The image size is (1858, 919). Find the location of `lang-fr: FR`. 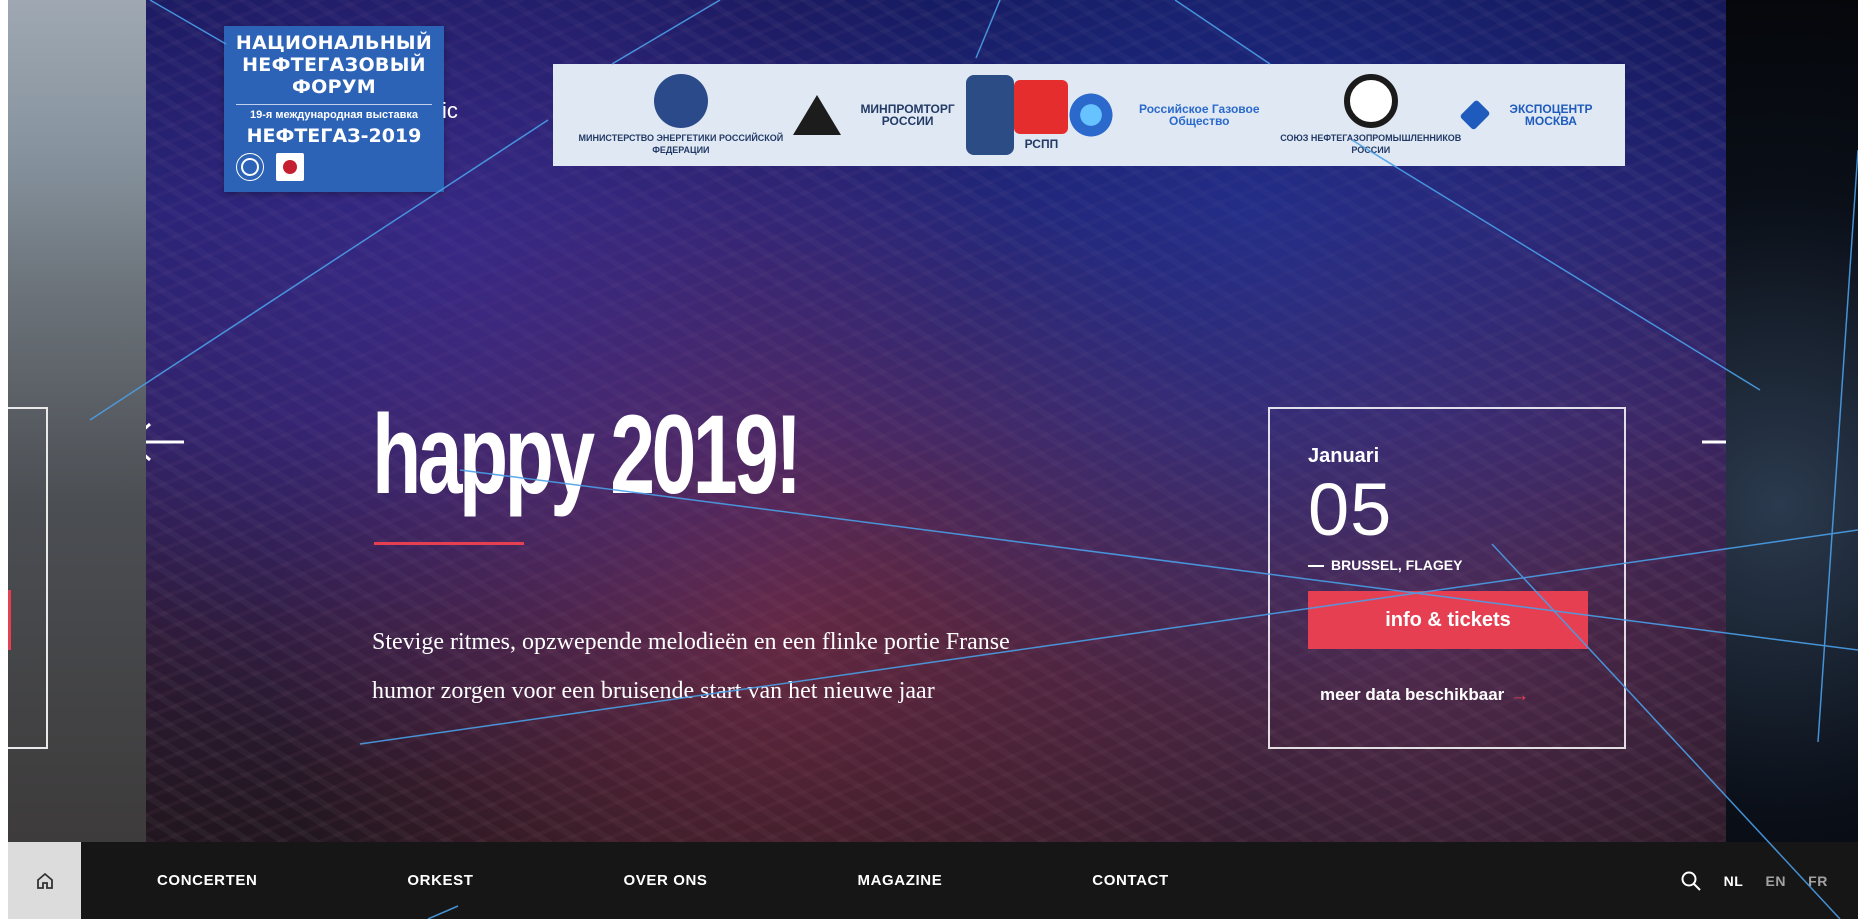

lang-fr: FR is located at coordinates (1818, 881).